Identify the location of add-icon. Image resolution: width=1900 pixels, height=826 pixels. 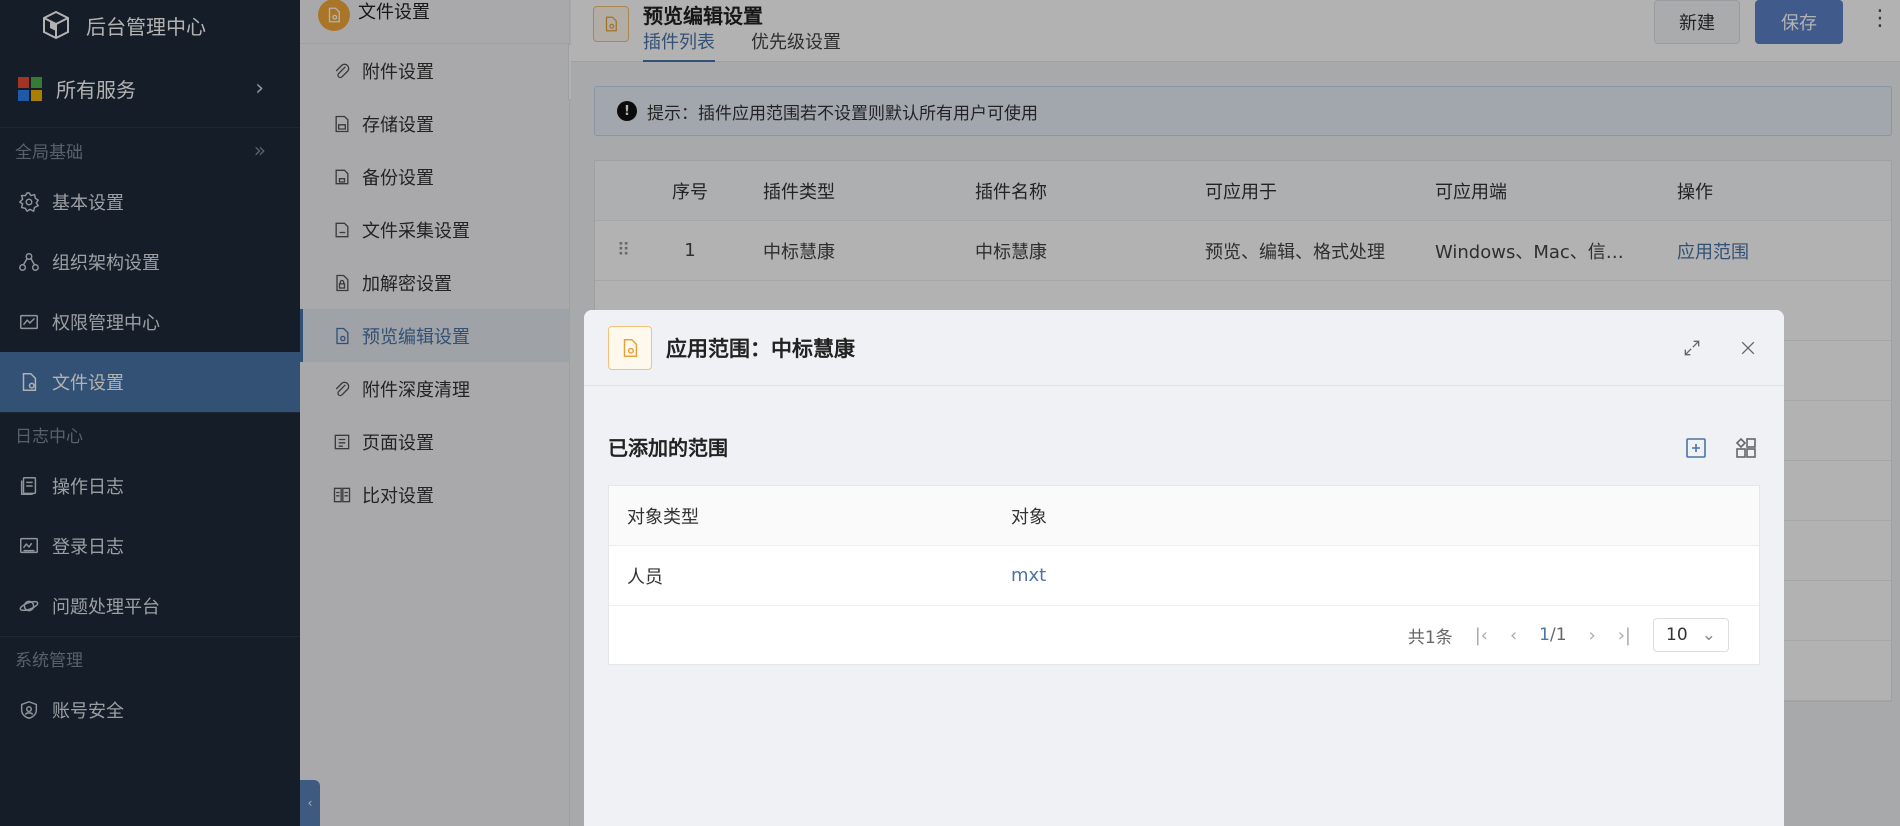
(1696, 448).